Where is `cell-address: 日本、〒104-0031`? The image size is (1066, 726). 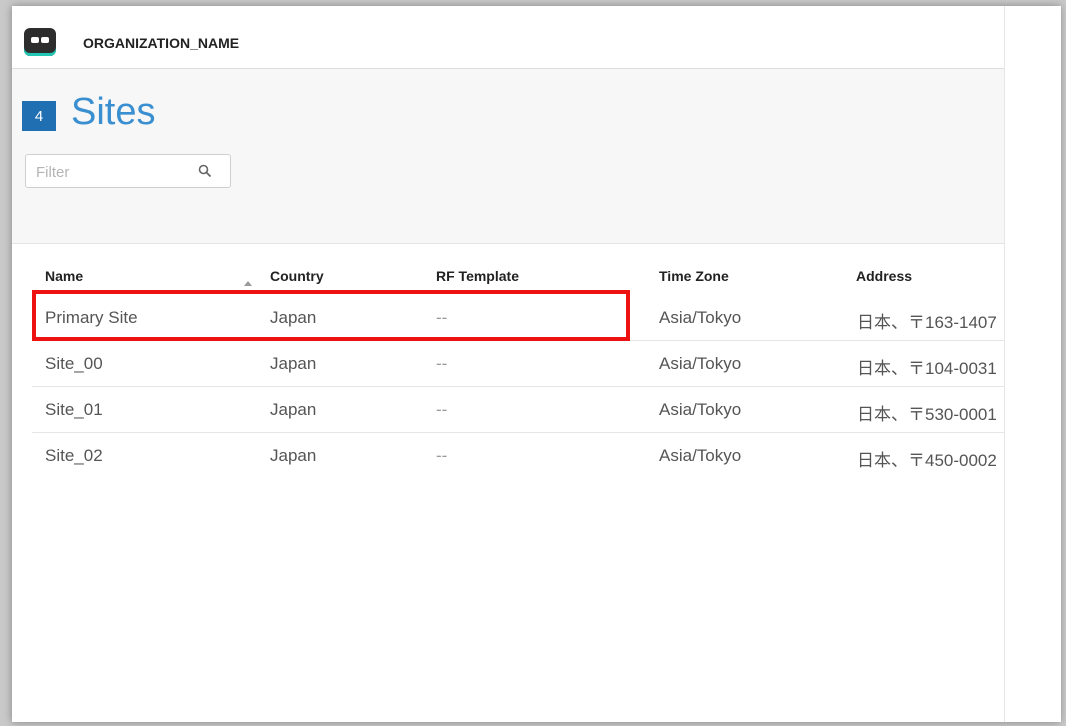
cell-address: 日本、〒104-0031 is located at coordinates (927, 368).